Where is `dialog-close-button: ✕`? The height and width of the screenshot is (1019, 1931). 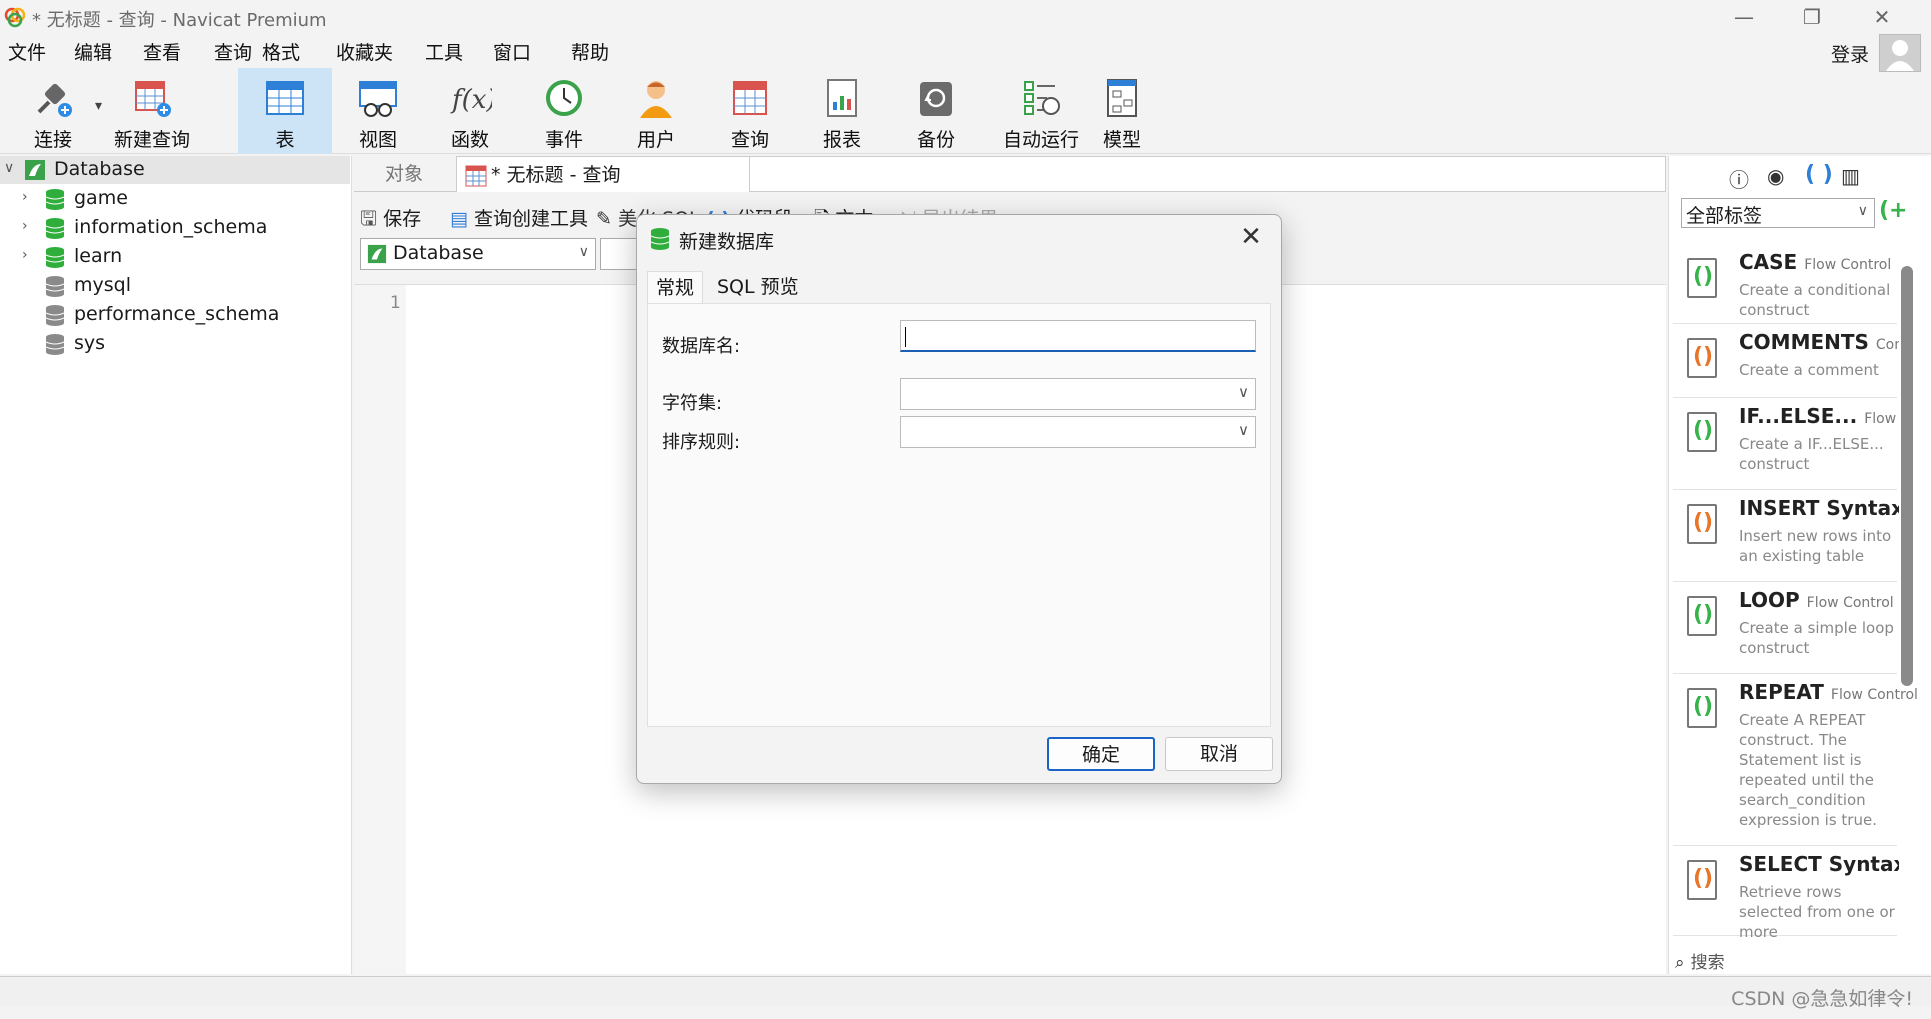 dialog-close-button: ✕ is located at coordinates (1251, 237).